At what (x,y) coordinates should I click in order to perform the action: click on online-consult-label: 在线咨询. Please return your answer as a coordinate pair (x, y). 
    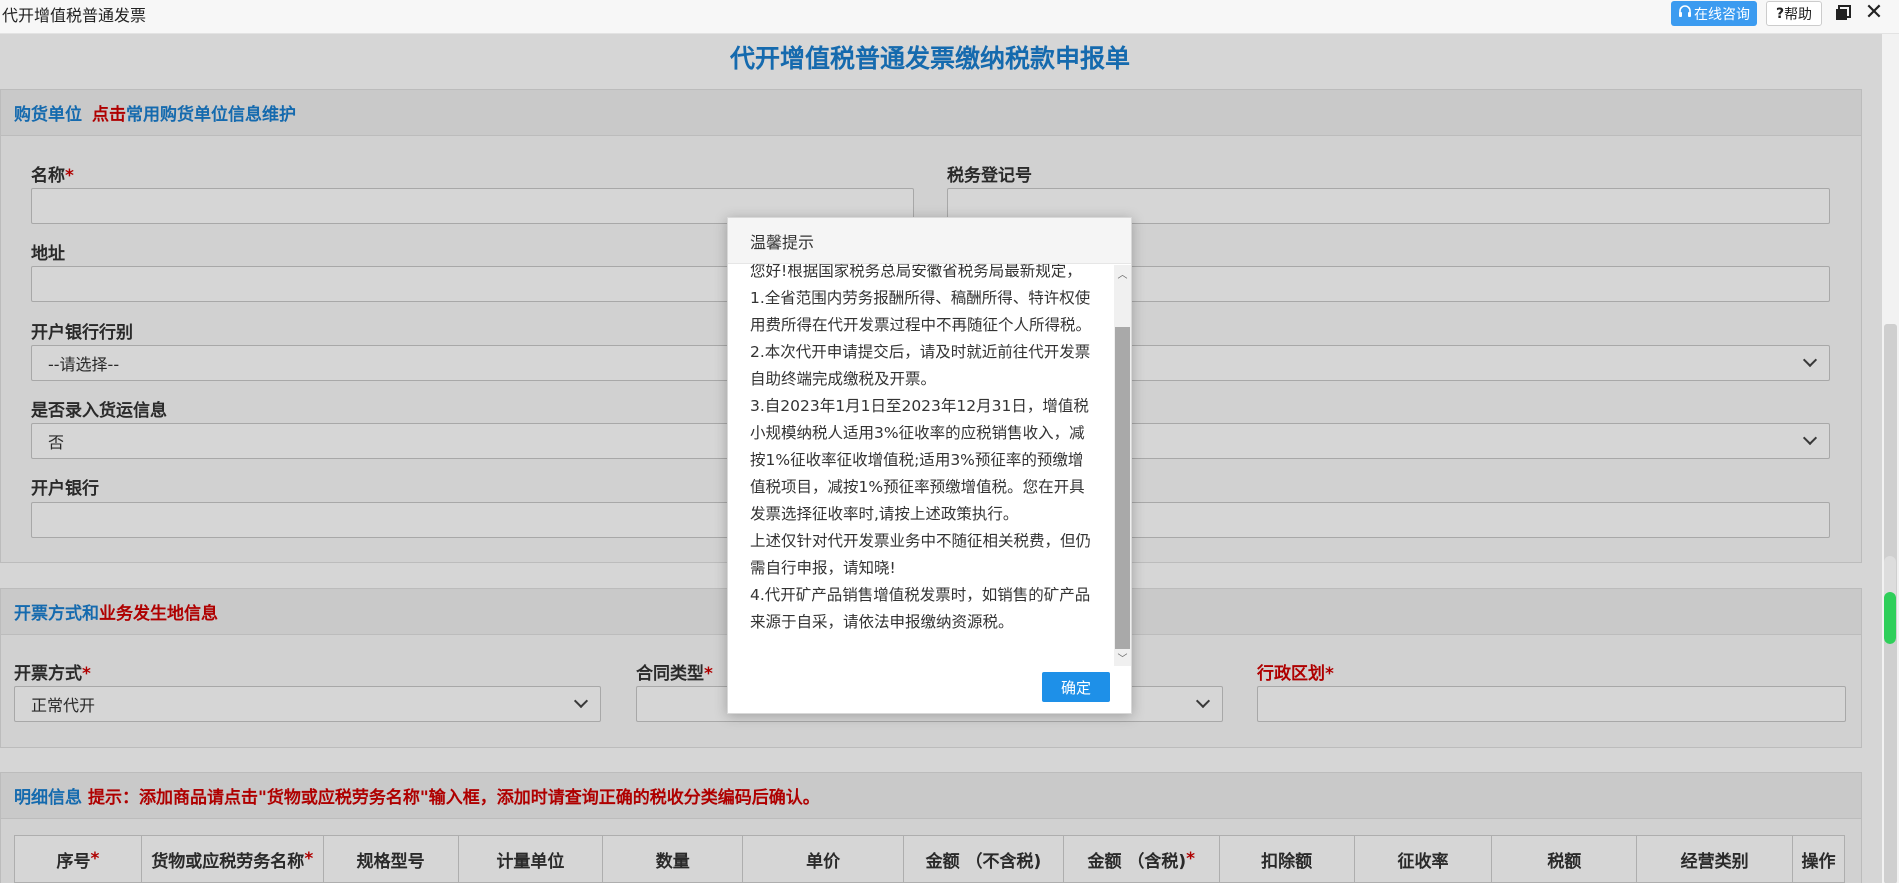
    Looking at the image, I should click on (1722, 14).